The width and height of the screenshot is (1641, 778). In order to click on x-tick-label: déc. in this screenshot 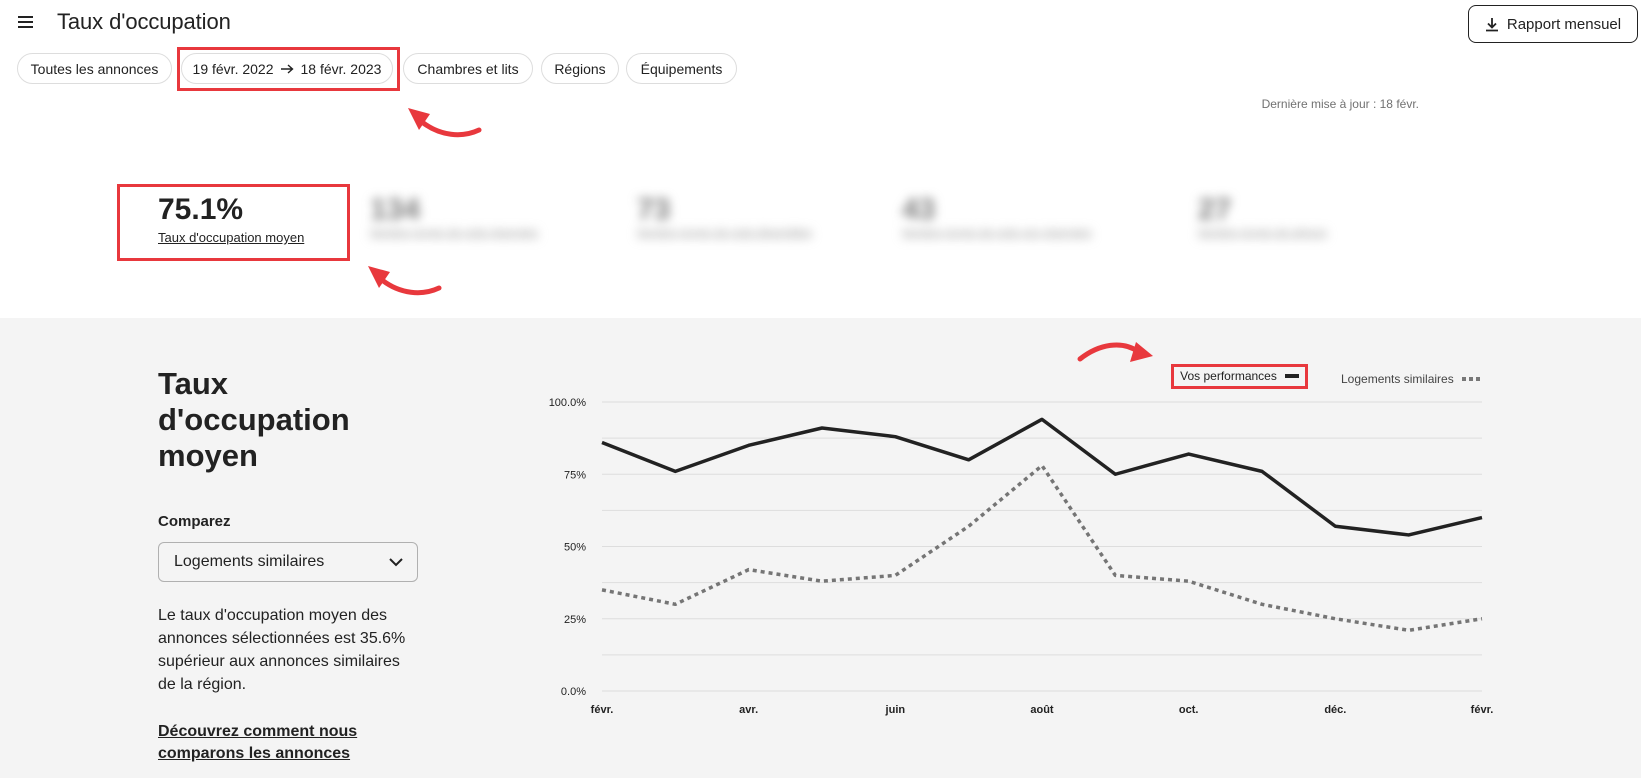, I will do `click(1335, 710)`.